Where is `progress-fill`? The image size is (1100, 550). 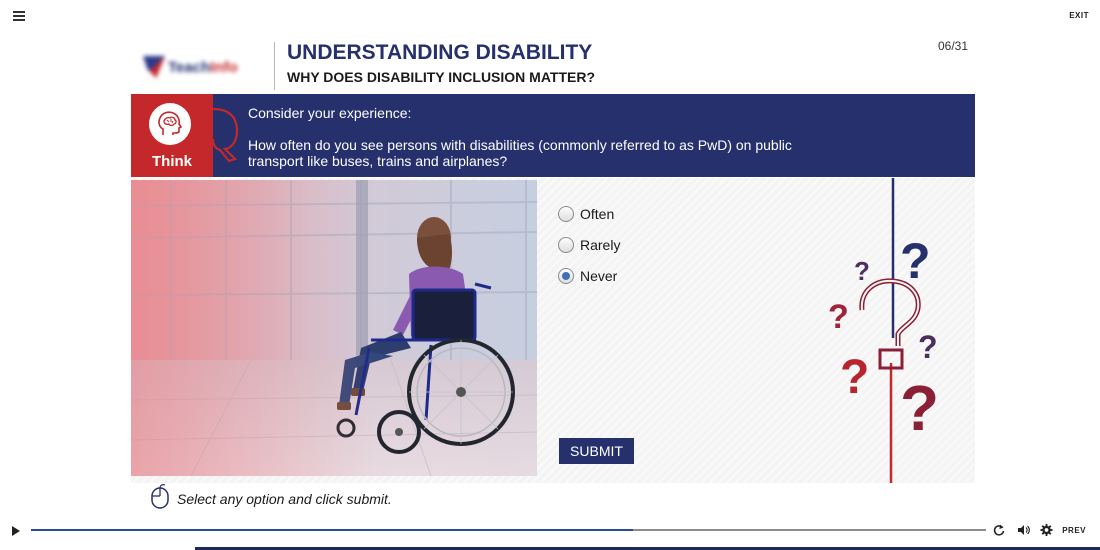 progress-fill is located at coordinates (332, 530).